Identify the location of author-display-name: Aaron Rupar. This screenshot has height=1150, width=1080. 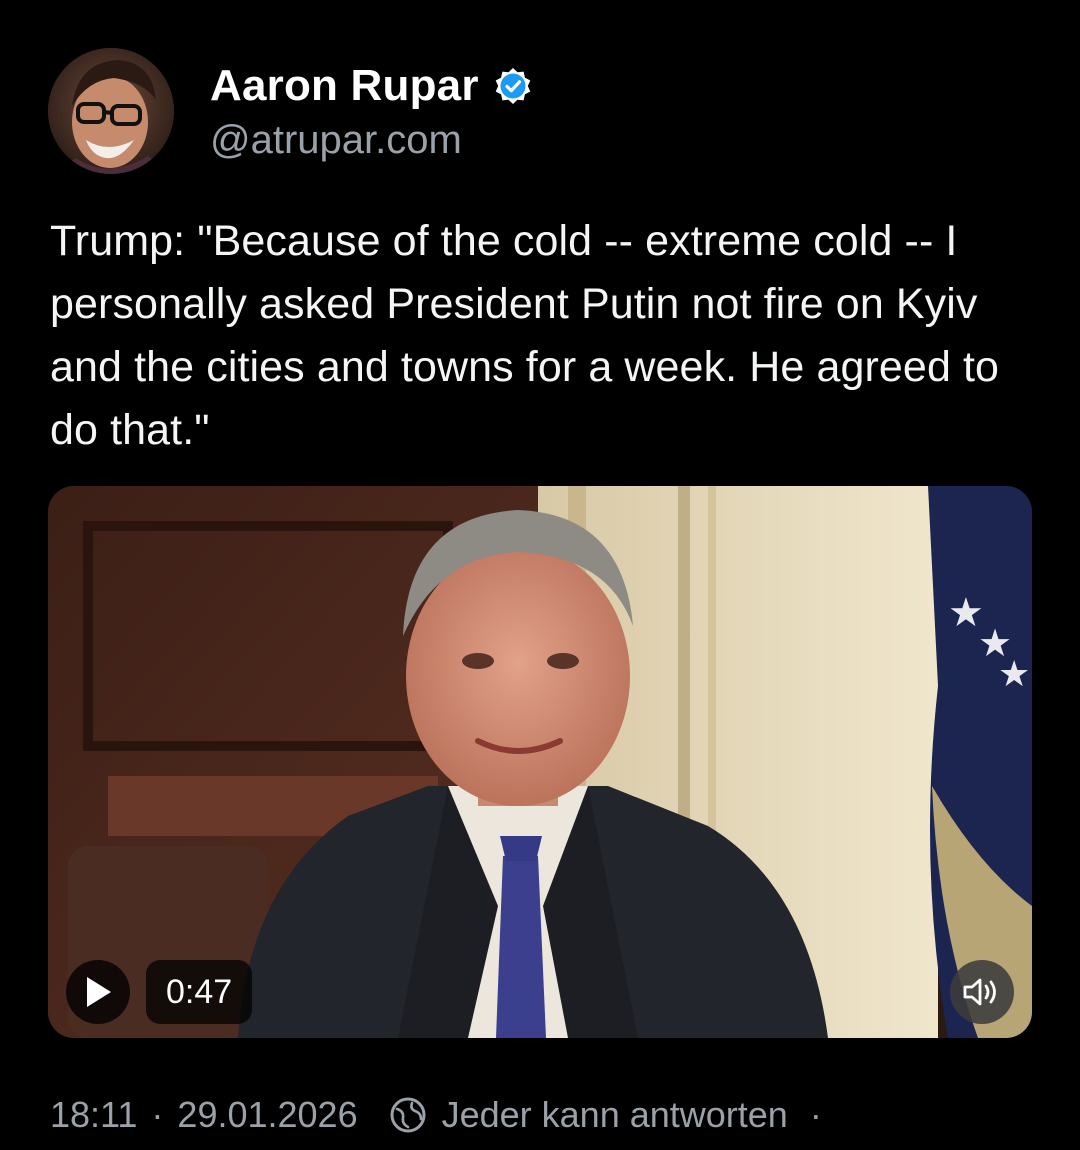
(344, 86).